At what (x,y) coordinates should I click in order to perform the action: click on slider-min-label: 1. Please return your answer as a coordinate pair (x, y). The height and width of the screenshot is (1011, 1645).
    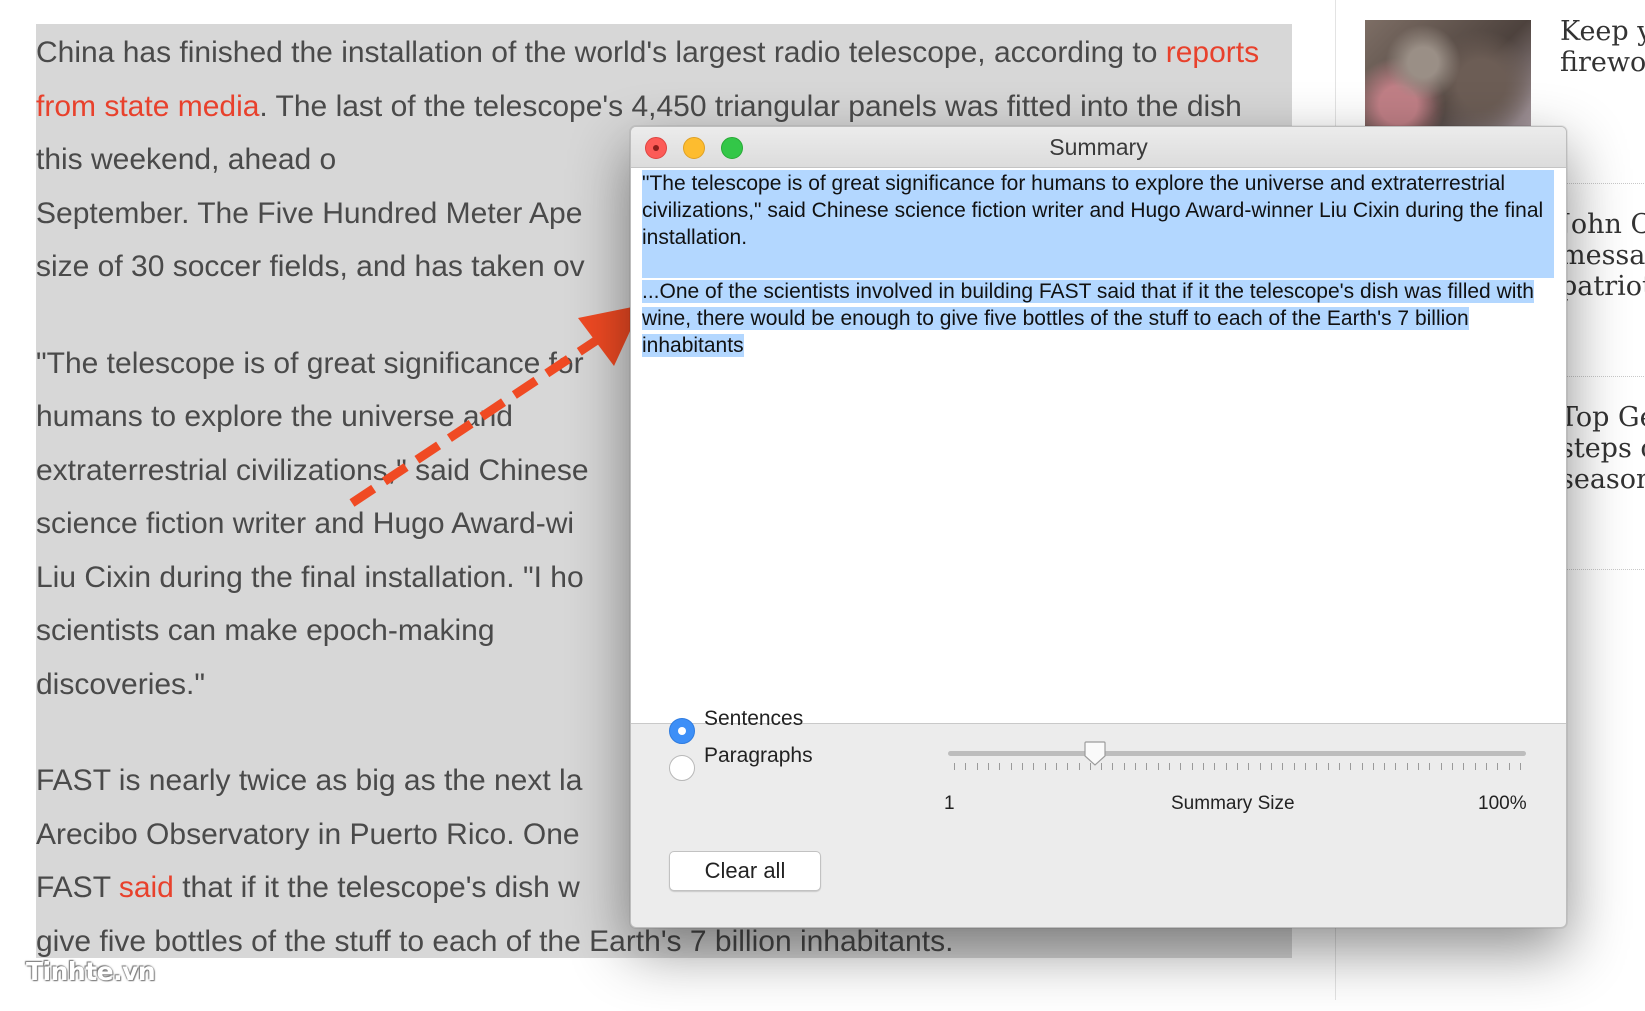
    Looking at the image, I should click on (949, 803).